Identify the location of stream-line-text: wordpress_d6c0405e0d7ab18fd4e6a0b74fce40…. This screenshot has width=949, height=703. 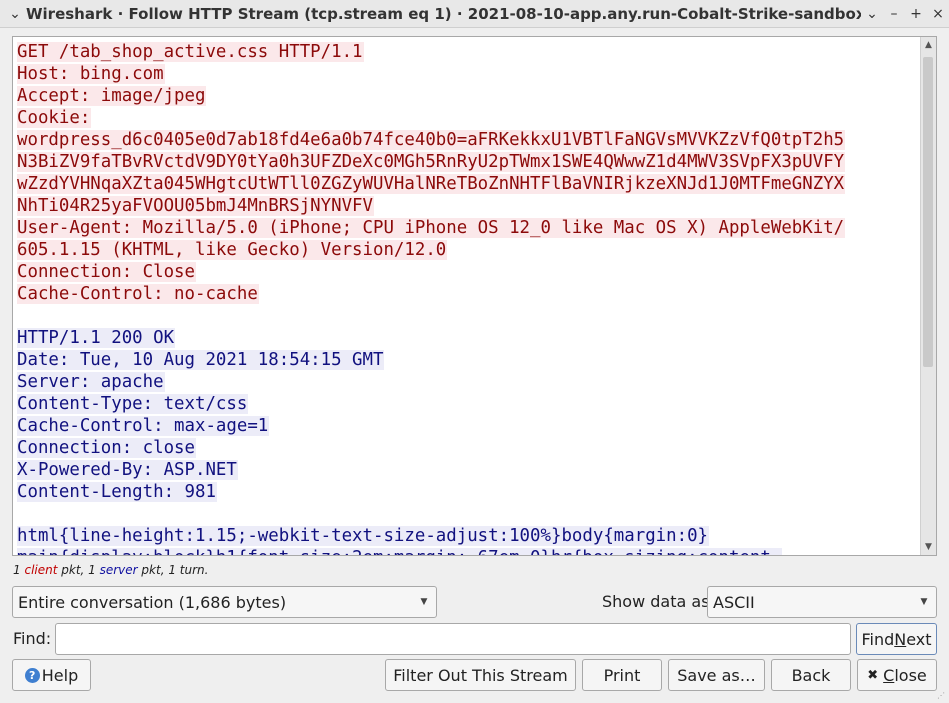
(431, 140).